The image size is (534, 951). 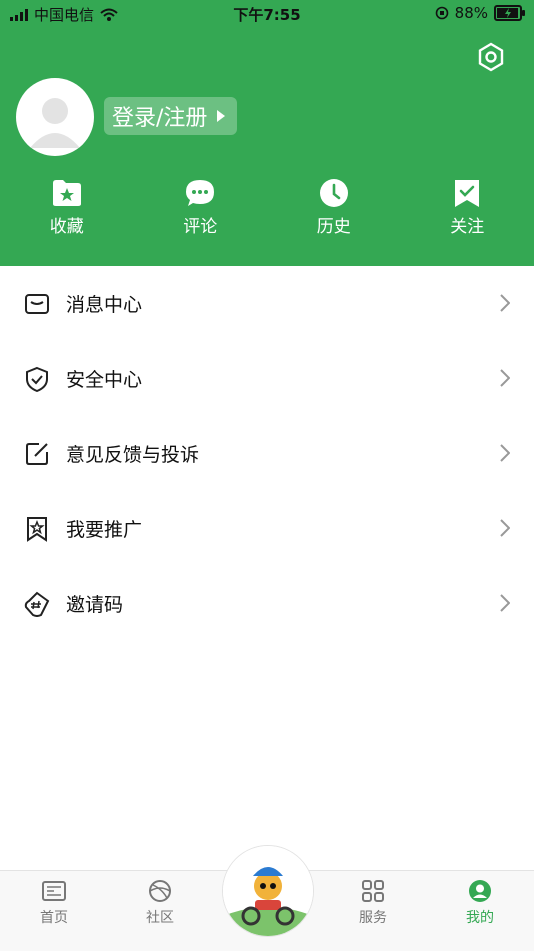 I want to click on bookmark-star-icon, so click(x=37, y=529).